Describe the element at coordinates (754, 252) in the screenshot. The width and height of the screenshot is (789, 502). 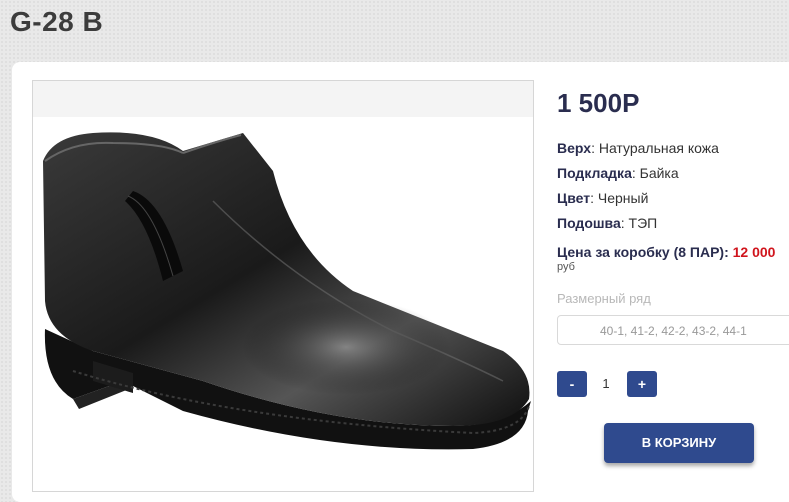
I see `box-price-value: 12 000` at that location.